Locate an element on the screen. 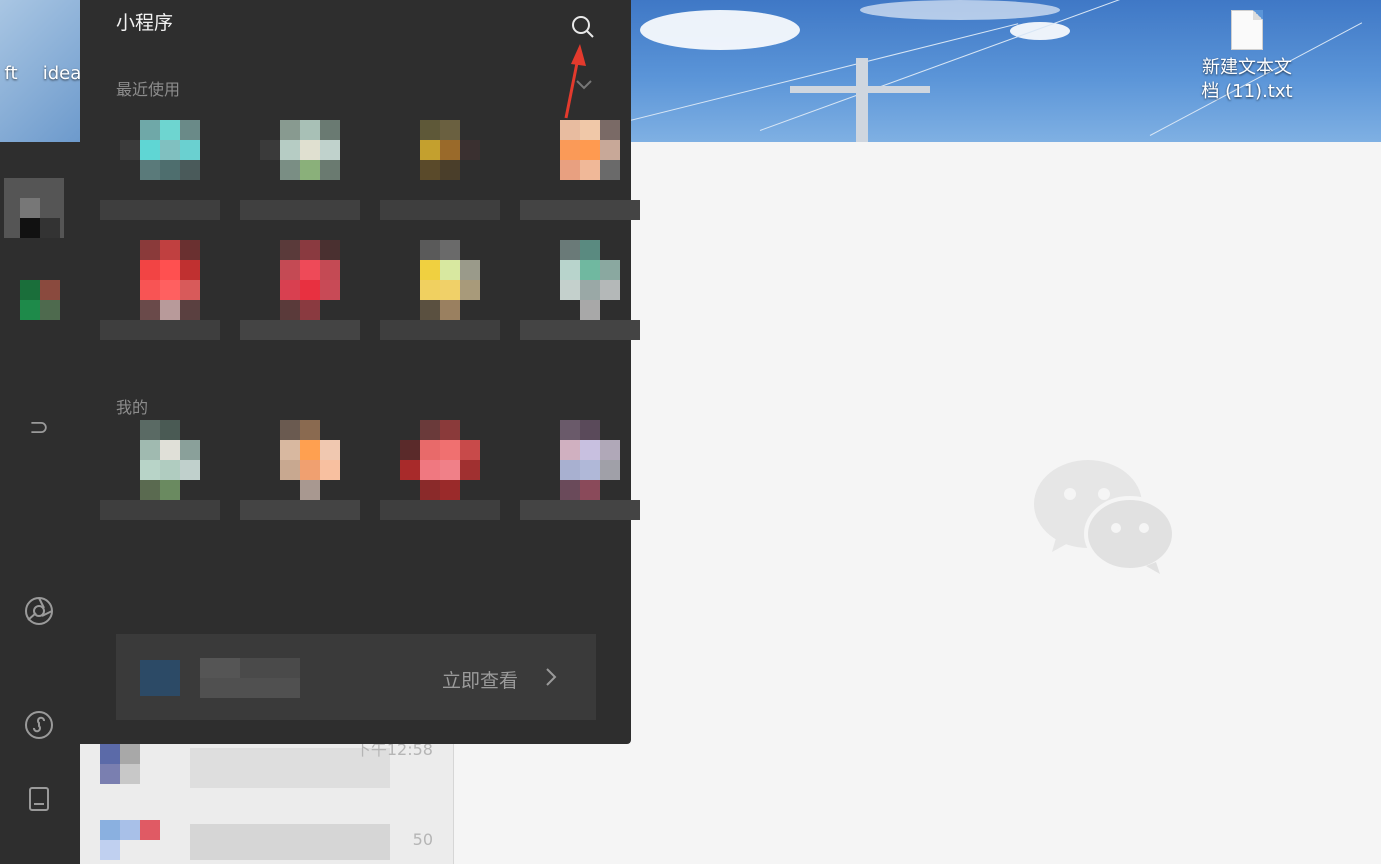  wechat-logo-watermark is located at coordinates (1105, 517).